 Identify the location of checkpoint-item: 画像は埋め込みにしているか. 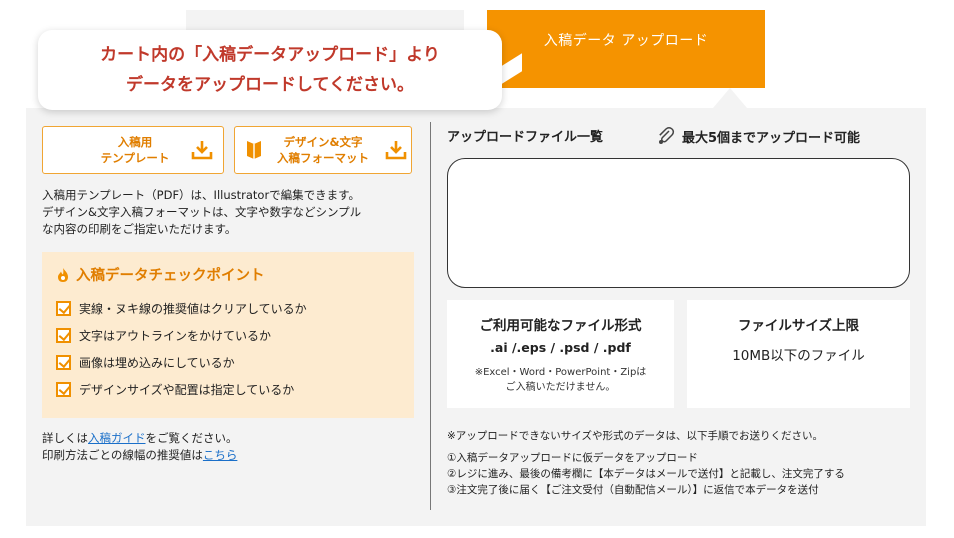
(228, 362).